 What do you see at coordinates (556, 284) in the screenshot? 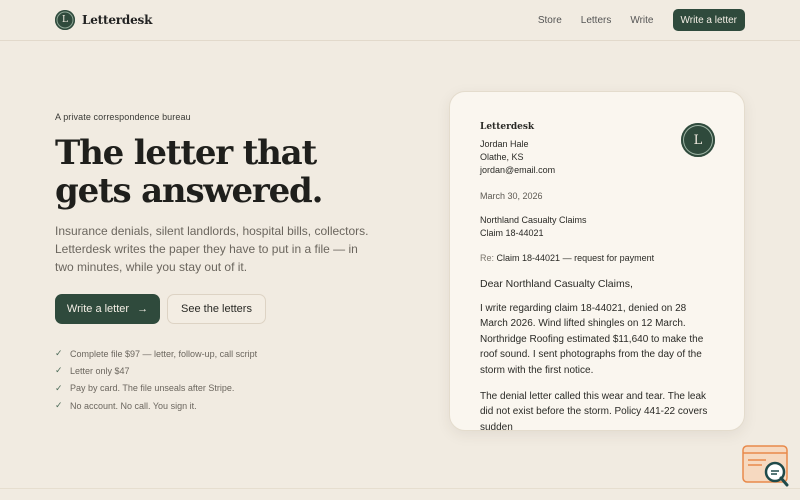
I see `letter-salutation: Dear Northland Casualty Claims,` at bounding box center [556, 284].